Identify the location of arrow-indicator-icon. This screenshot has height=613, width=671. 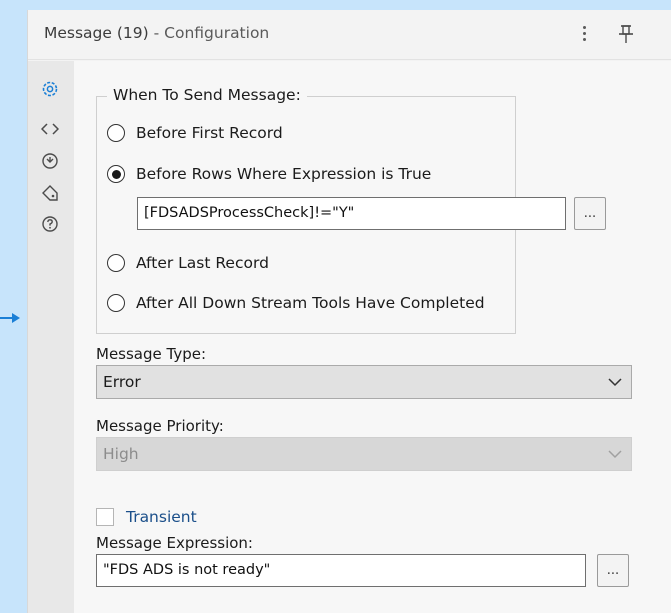
(10, 318).